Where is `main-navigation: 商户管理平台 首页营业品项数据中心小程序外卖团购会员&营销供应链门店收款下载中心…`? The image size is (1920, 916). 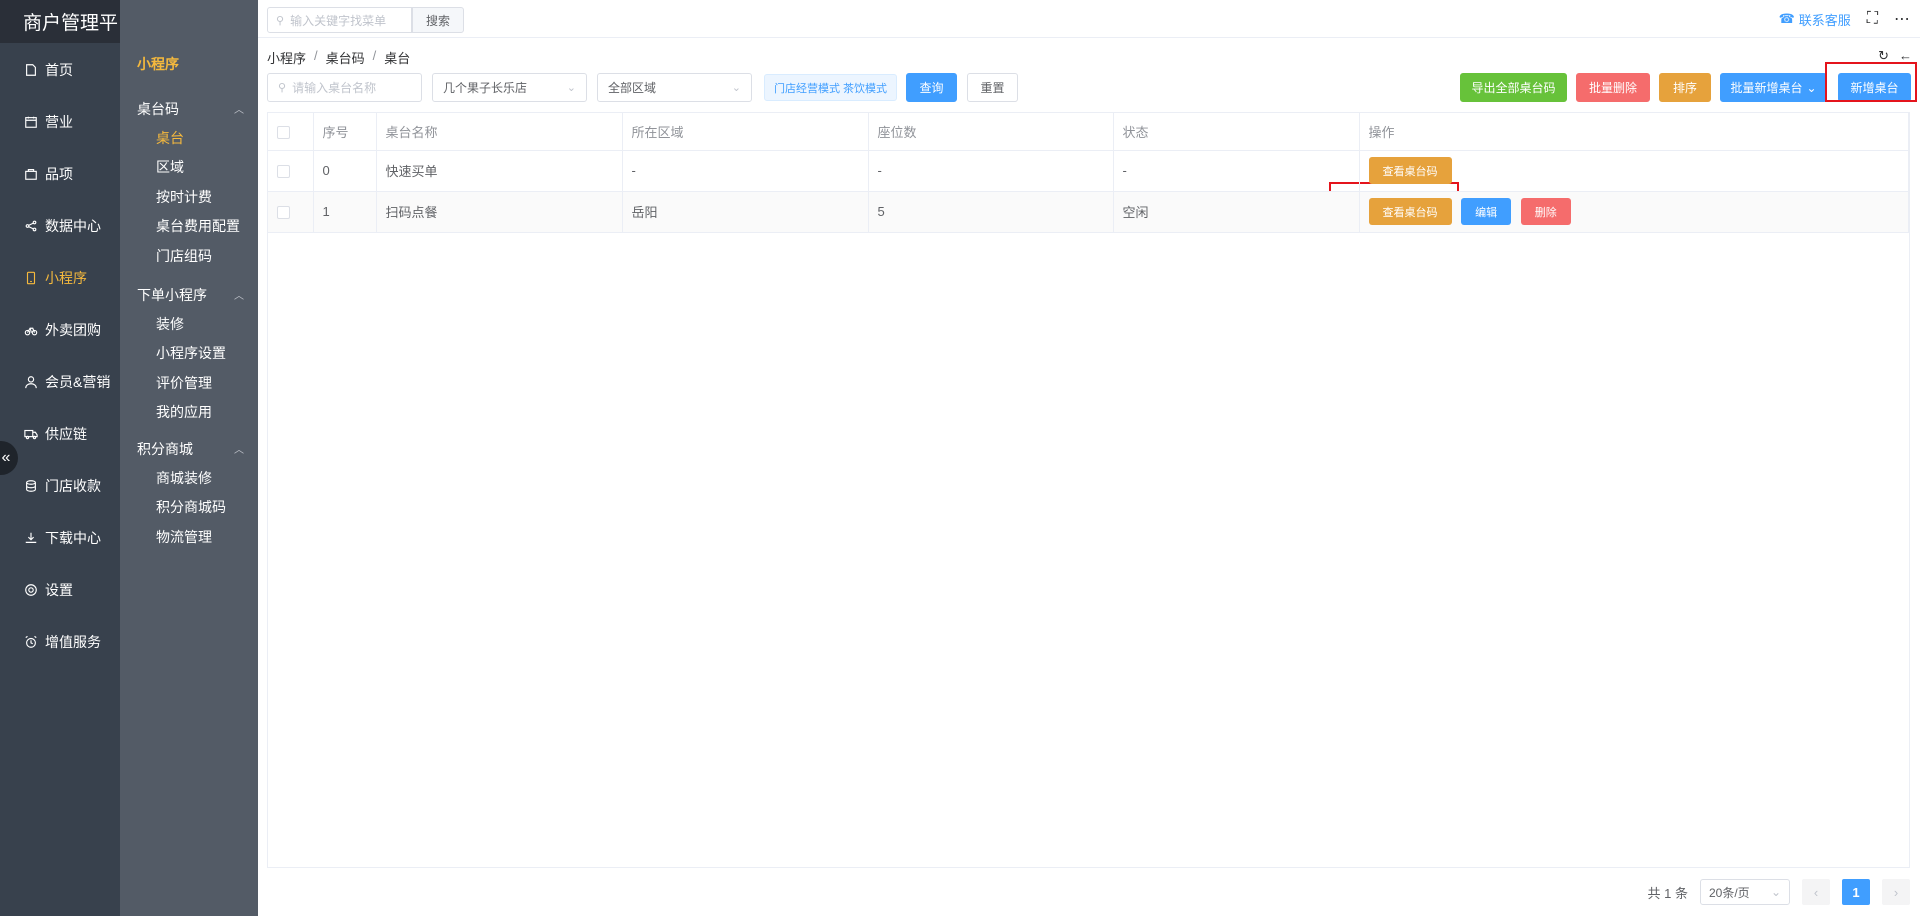
main-navigation: 商户管理平台 首页营业品项数据中心小程序外卖团购会员&营销供应链门店收款下载中心… is located at coordinates (68, 458).